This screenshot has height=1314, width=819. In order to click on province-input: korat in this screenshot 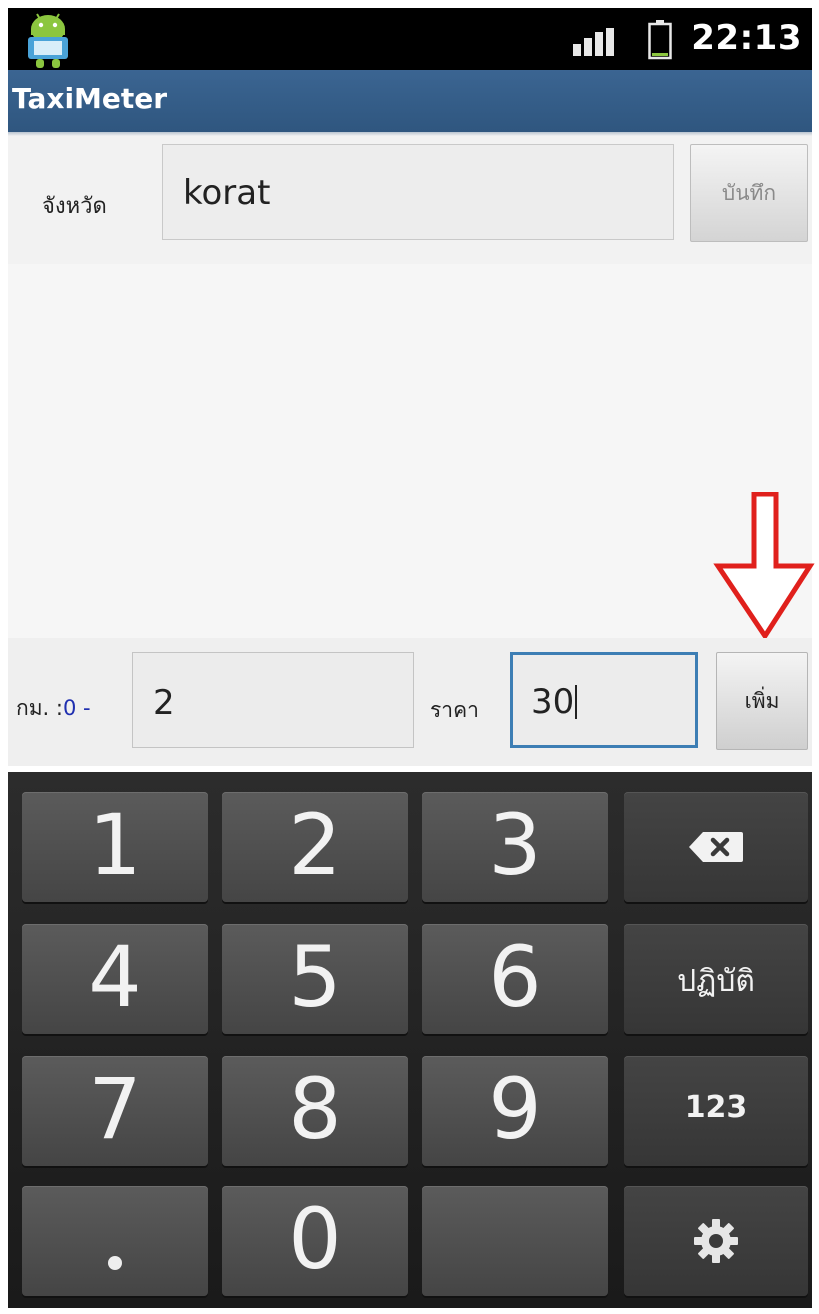, I will do `click(418, 192)`.